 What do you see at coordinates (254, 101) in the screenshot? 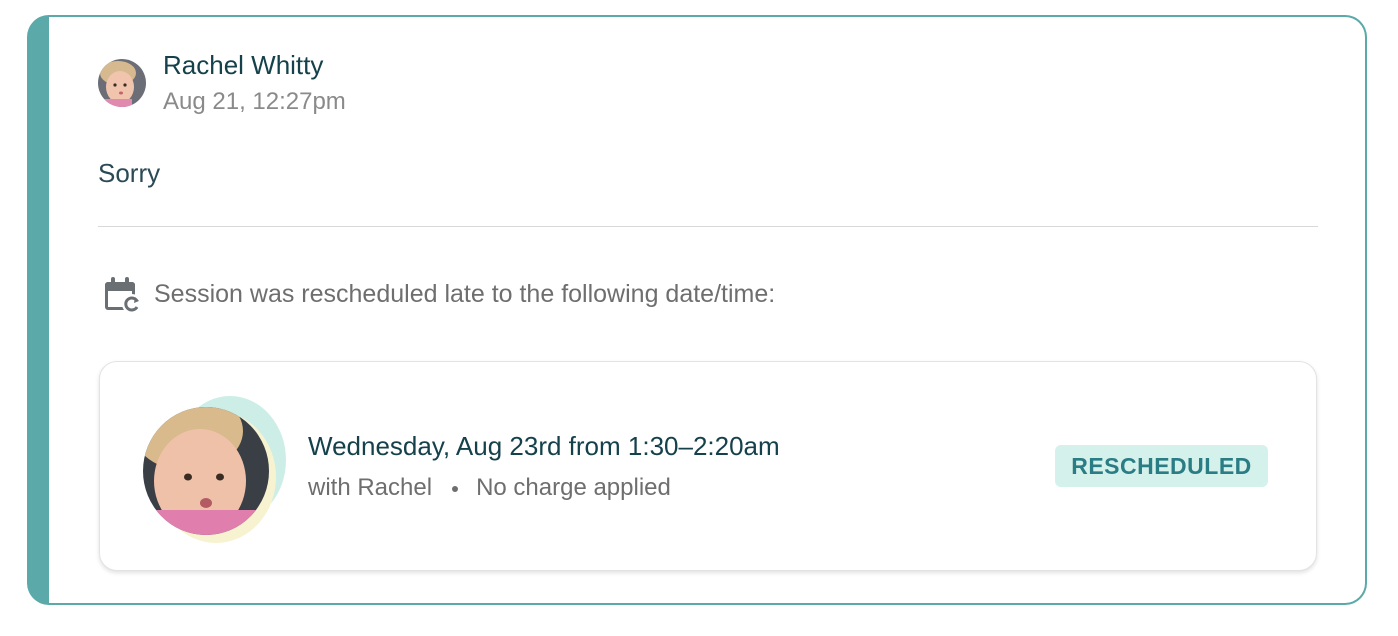
I see `message-timestamp: Aug 21, 12:27pm` at bounding box center [254, 101].